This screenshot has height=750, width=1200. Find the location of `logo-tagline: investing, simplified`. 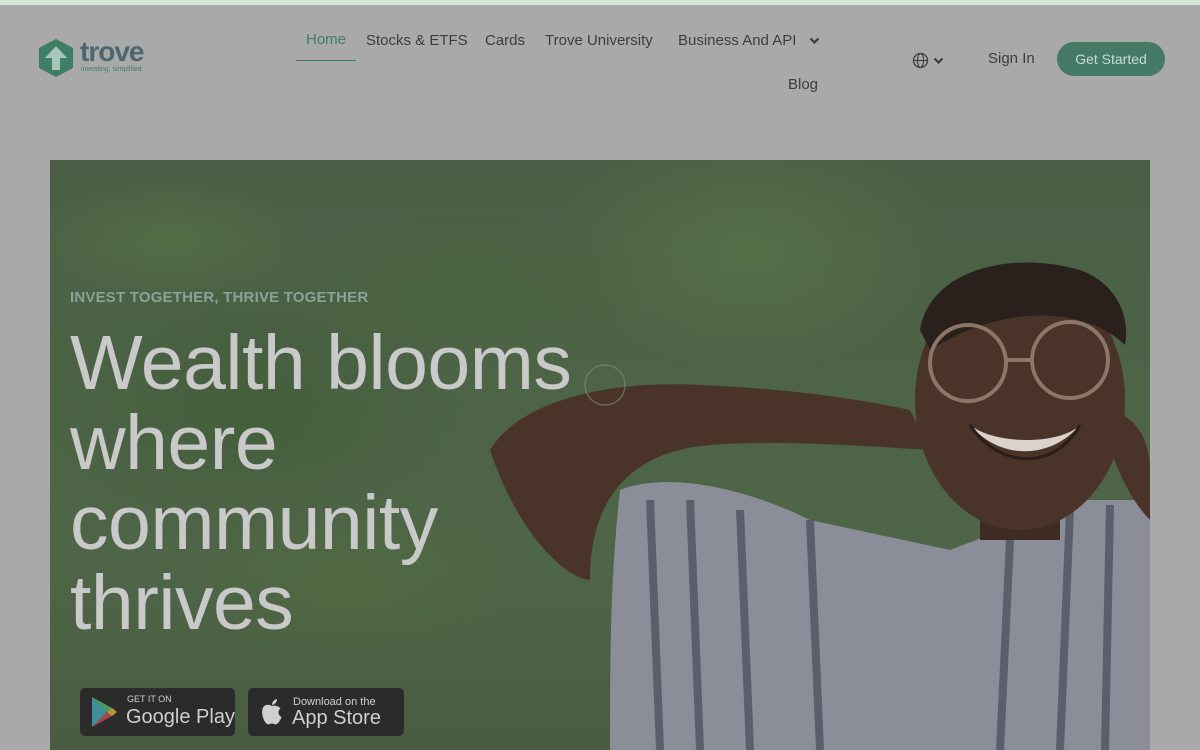

logo-tagline: investing, simplified is located at coordinates (111, 69).